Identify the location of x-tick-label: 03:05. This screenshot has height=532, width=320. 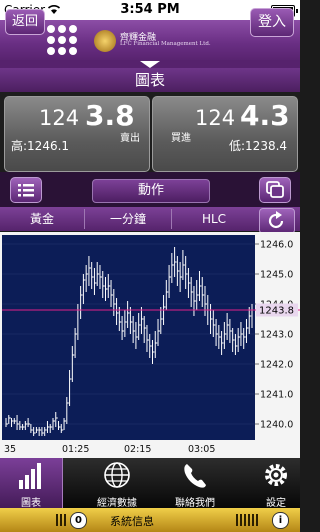
(201, 449).